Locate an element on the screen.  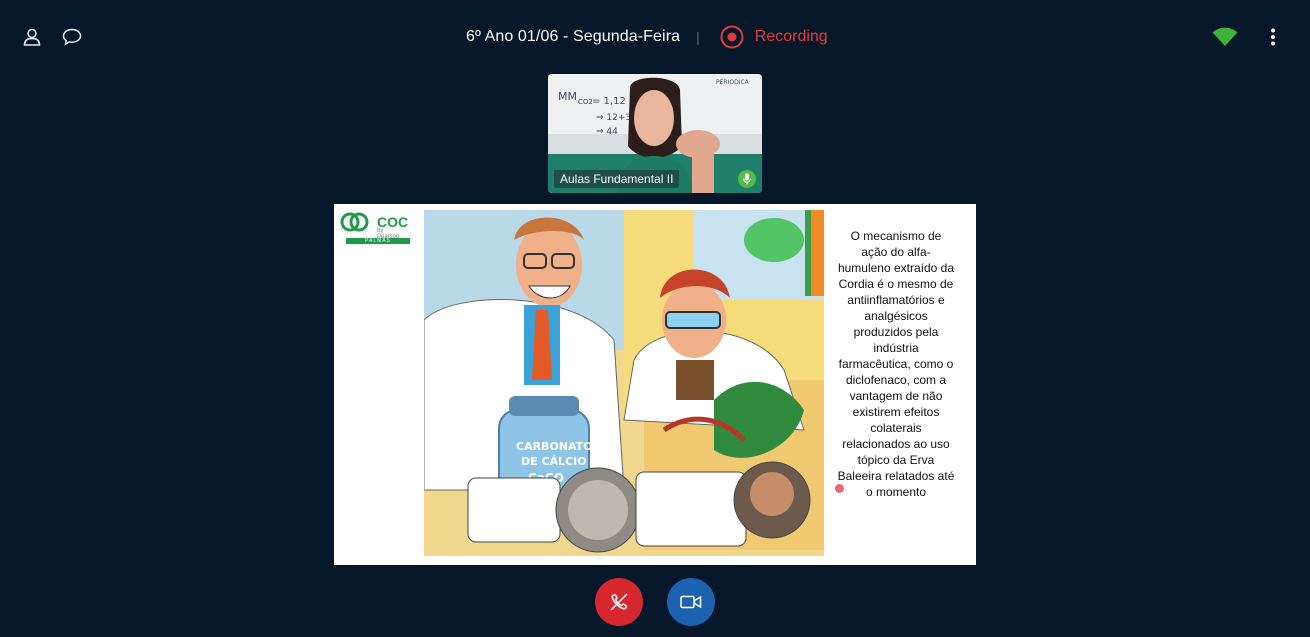
connection-status is located at coordinates (1225, 37).